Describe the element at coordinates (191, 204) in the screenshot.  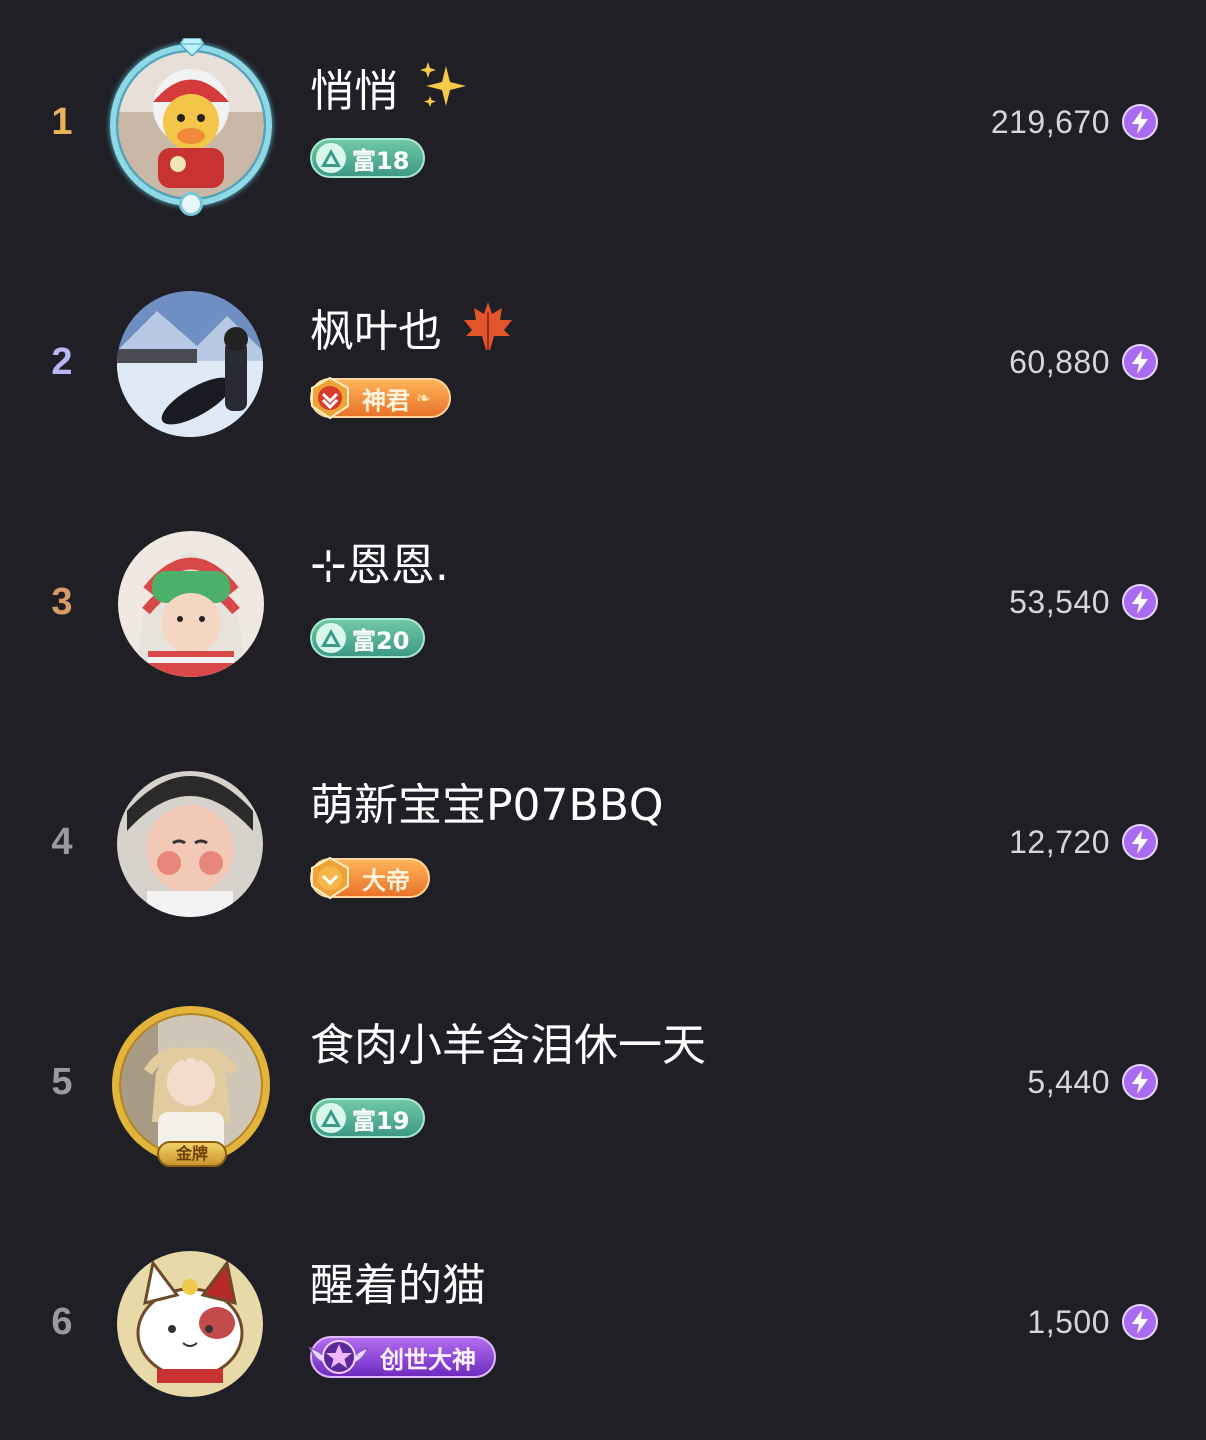
I see `frame-knob` at that location.